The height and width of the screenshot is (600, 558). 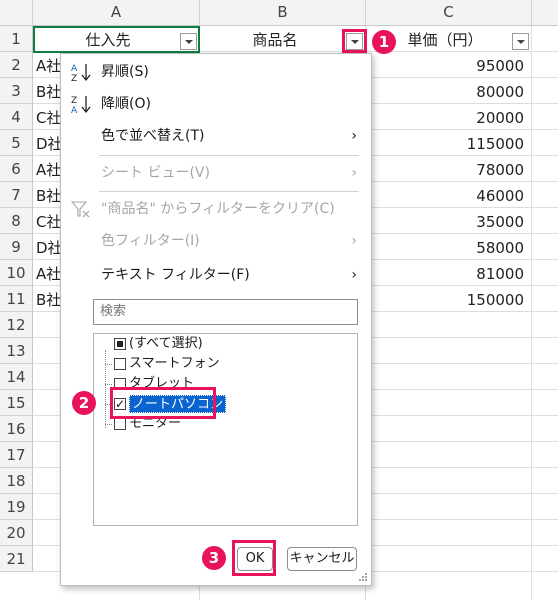 I want to click on cell-c6: 78000, so click(x=449, y=170).